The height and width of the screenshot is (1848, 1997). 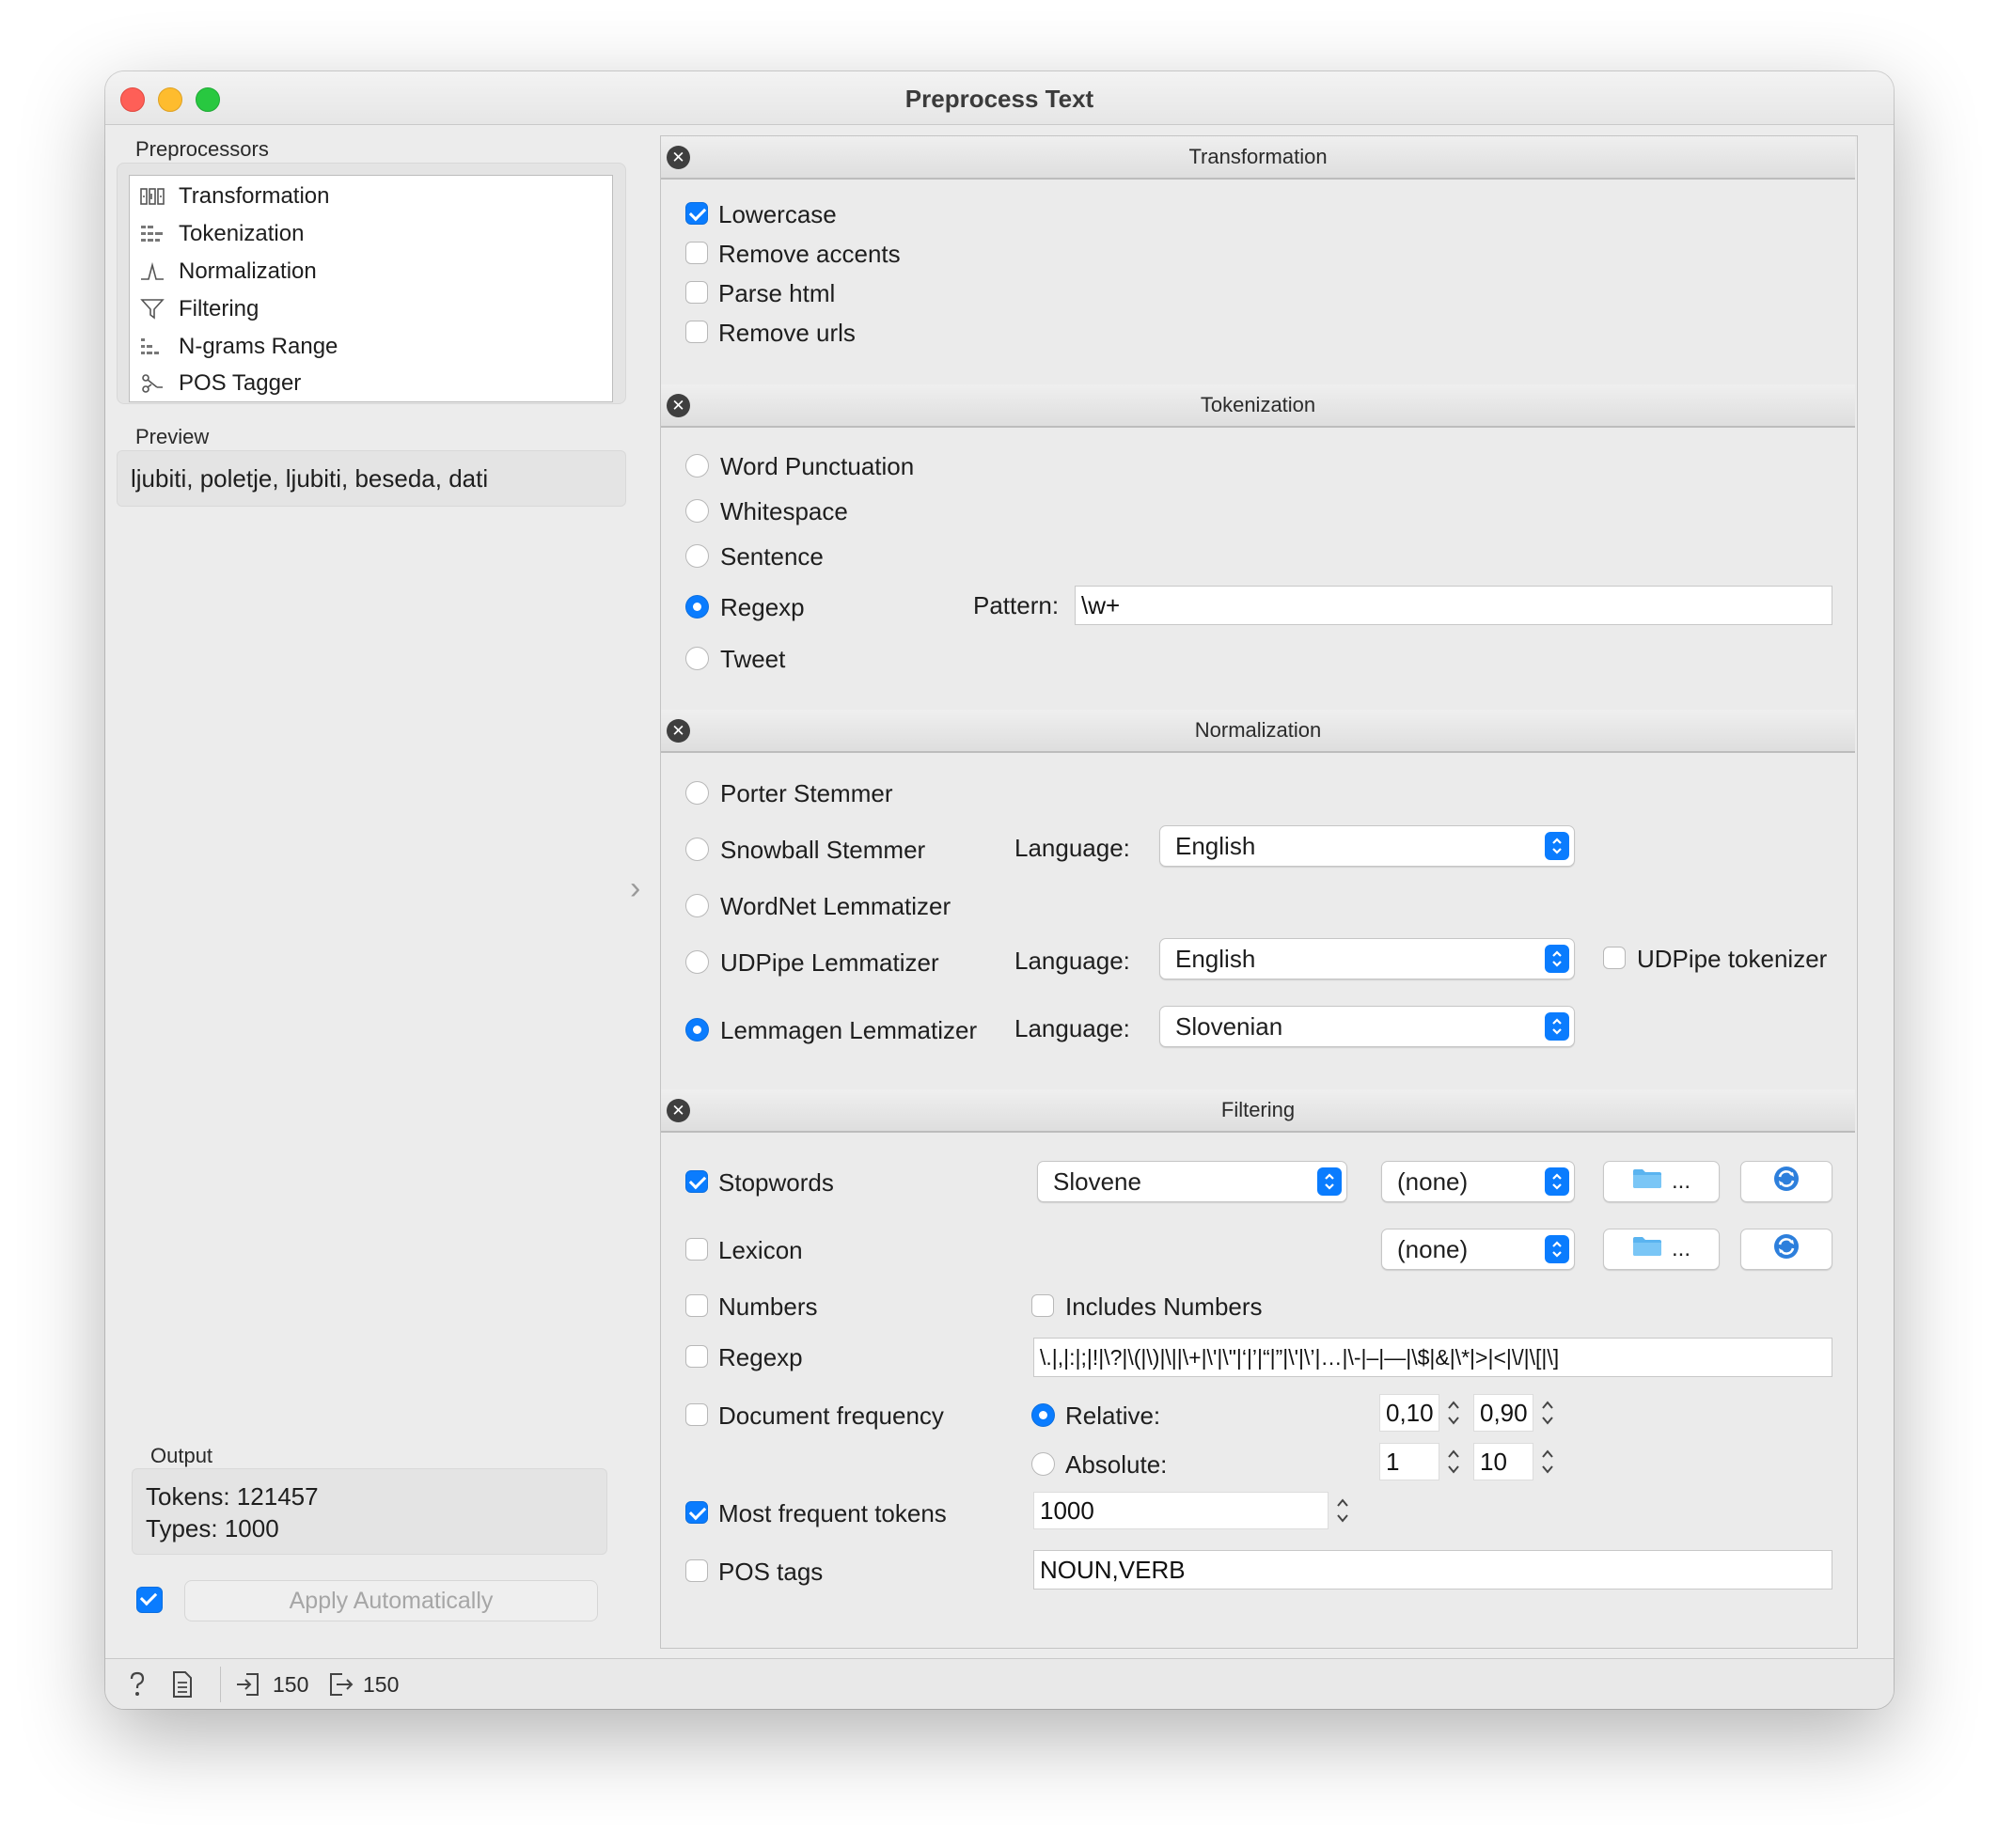 I want to click on absolute-max-input: 10, so click(x=1503, y=1461).